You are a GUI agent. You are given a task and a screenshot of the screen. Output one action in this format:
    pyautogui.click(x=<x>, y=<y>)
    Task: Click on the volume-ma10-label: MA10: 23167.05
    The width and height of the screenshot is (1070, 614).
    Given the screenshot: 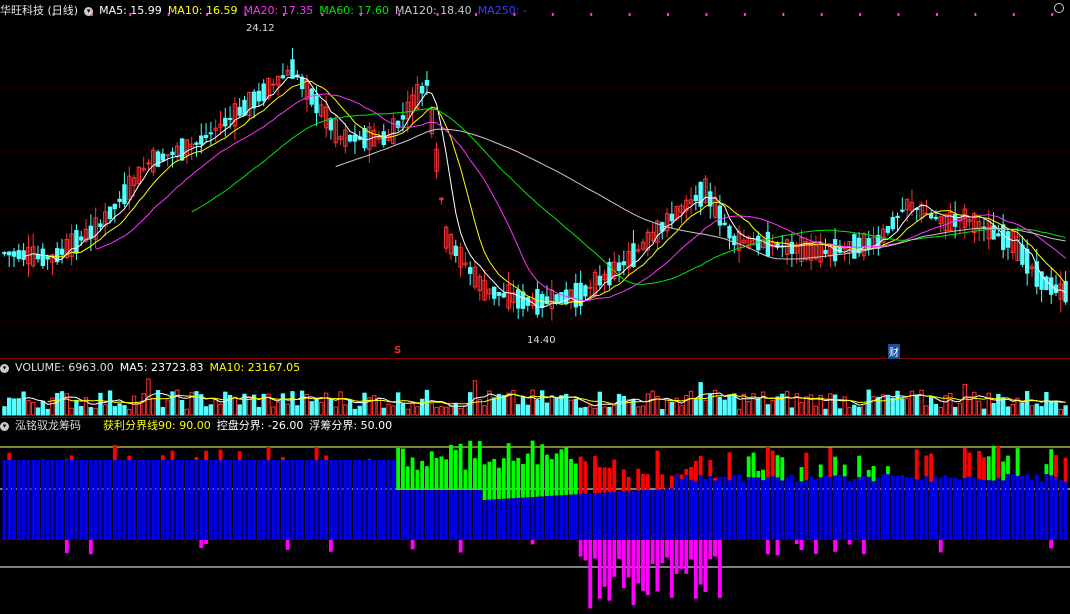 What is the action you would take?
    pyautogui.click(x=255, y=367)
    